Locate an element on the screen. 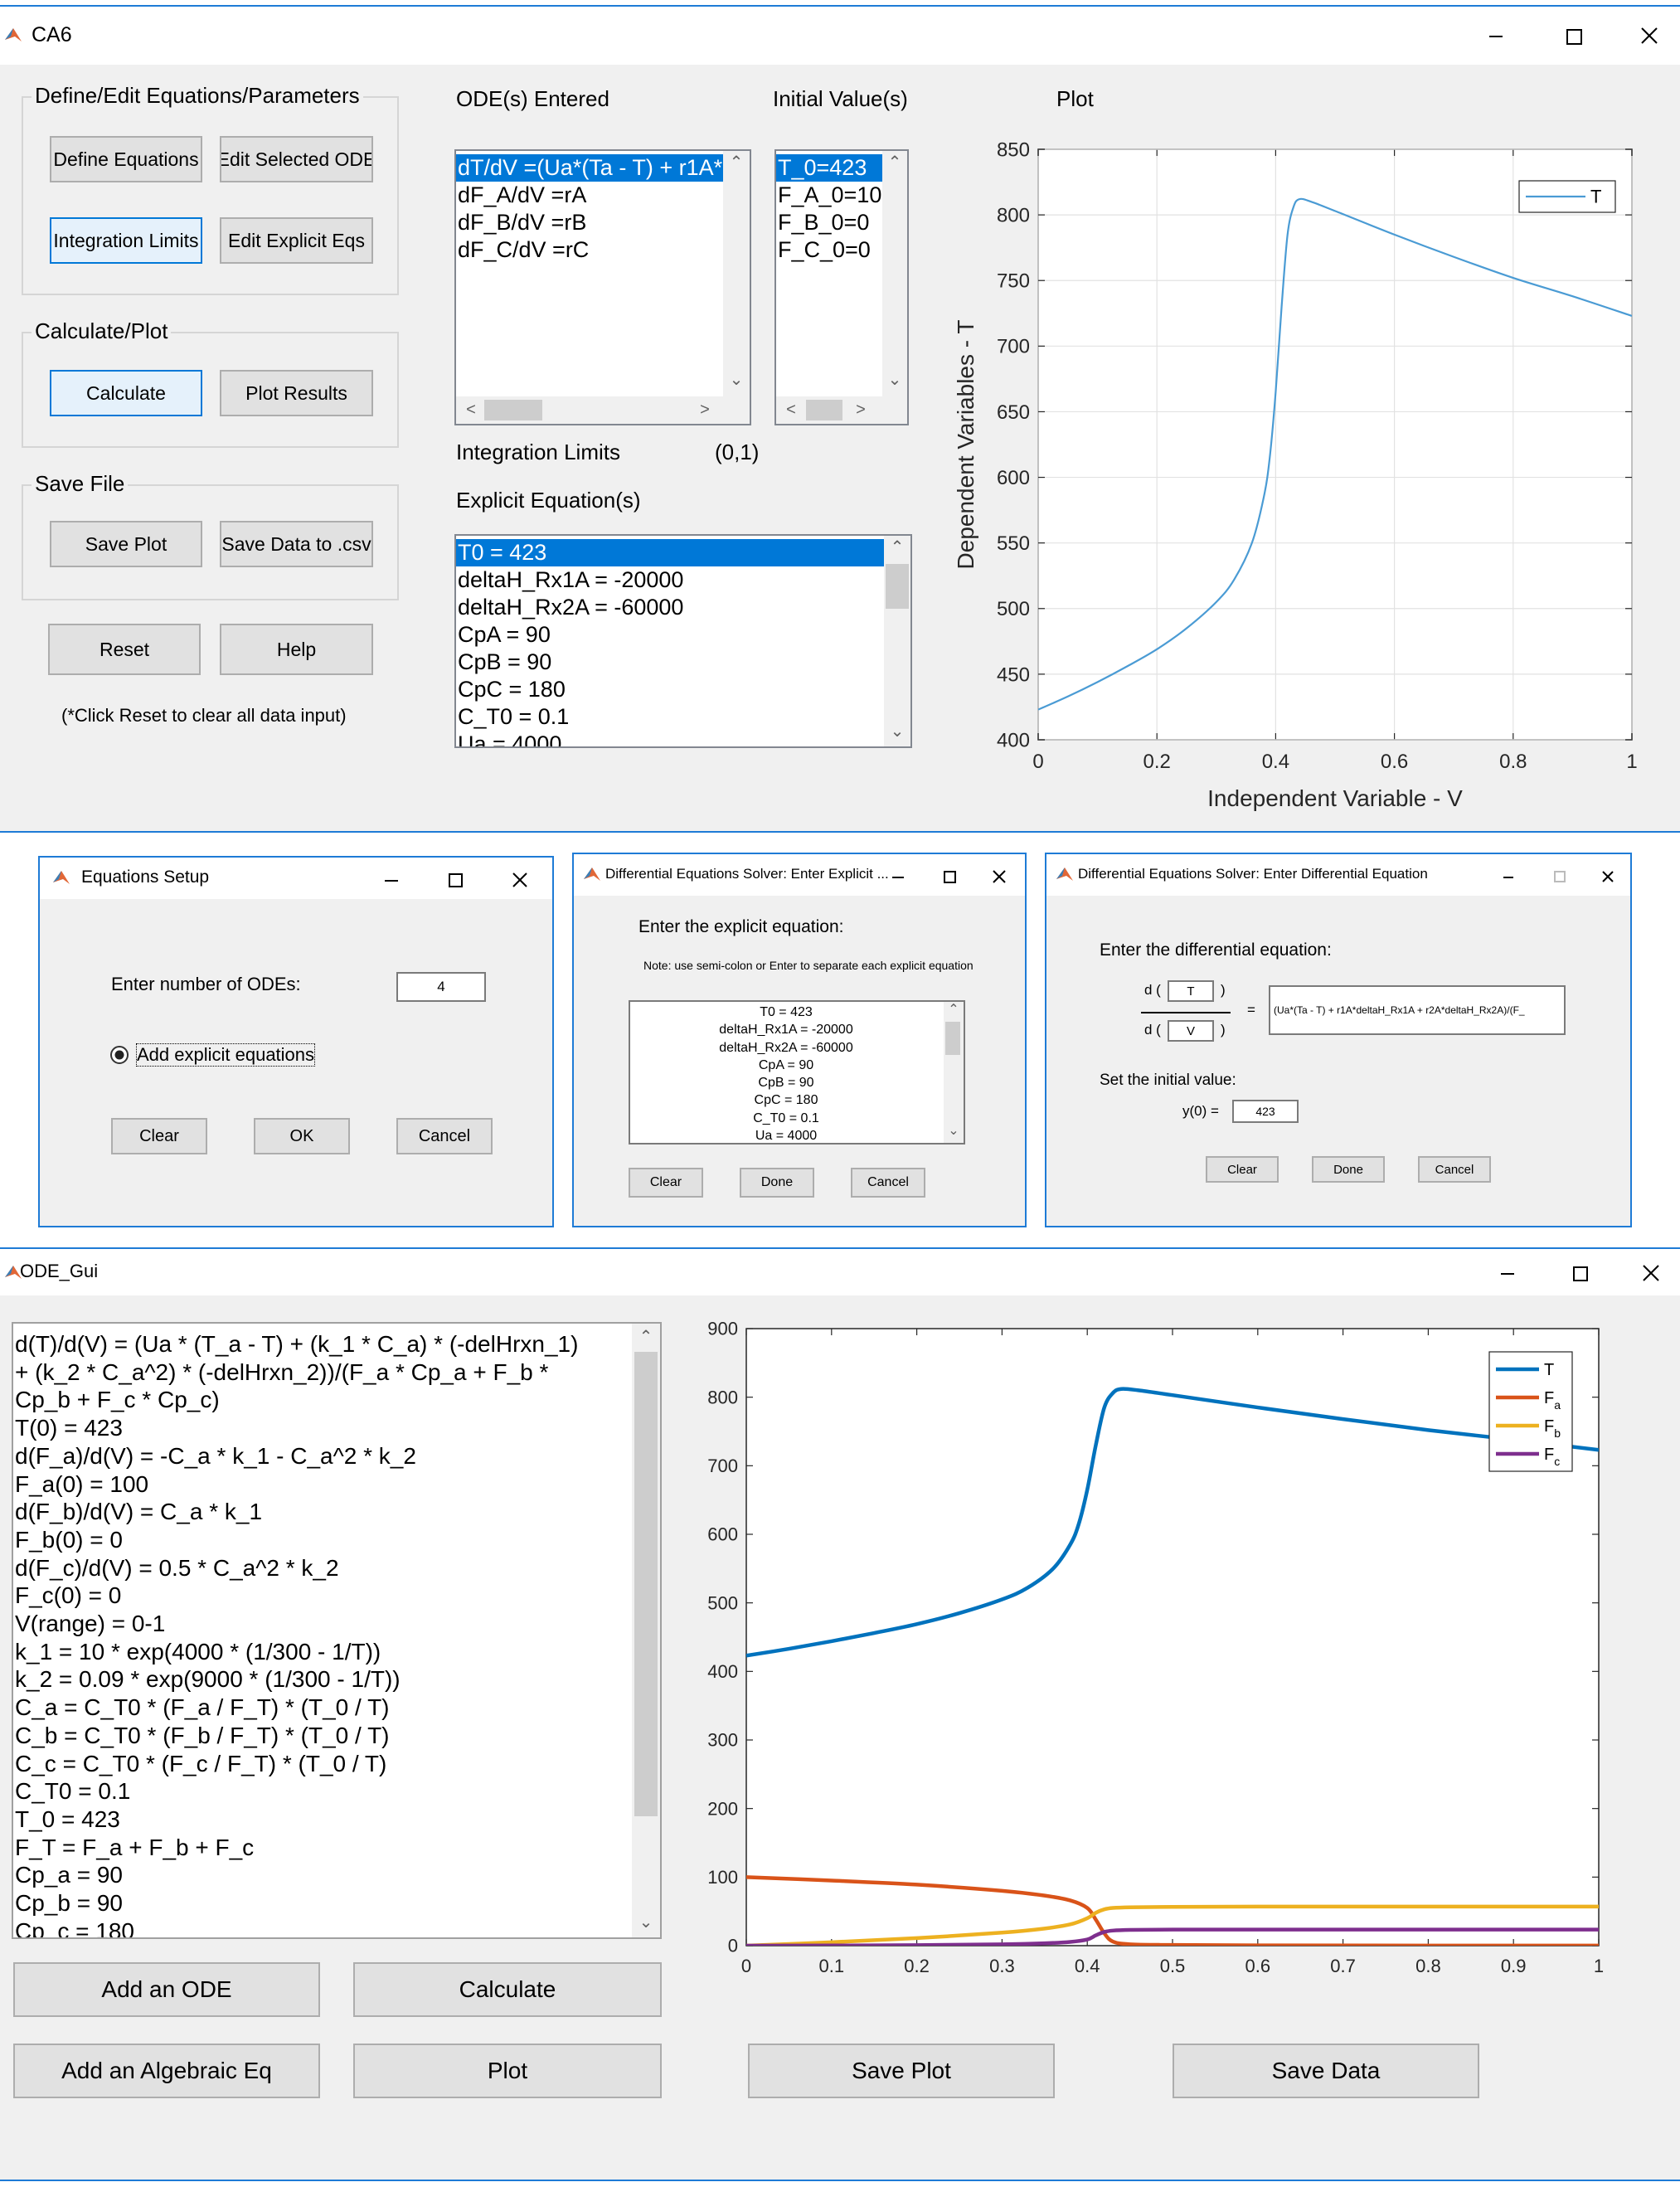  integration-limits-label: Integration Limits is located at coordinates (538, 452).